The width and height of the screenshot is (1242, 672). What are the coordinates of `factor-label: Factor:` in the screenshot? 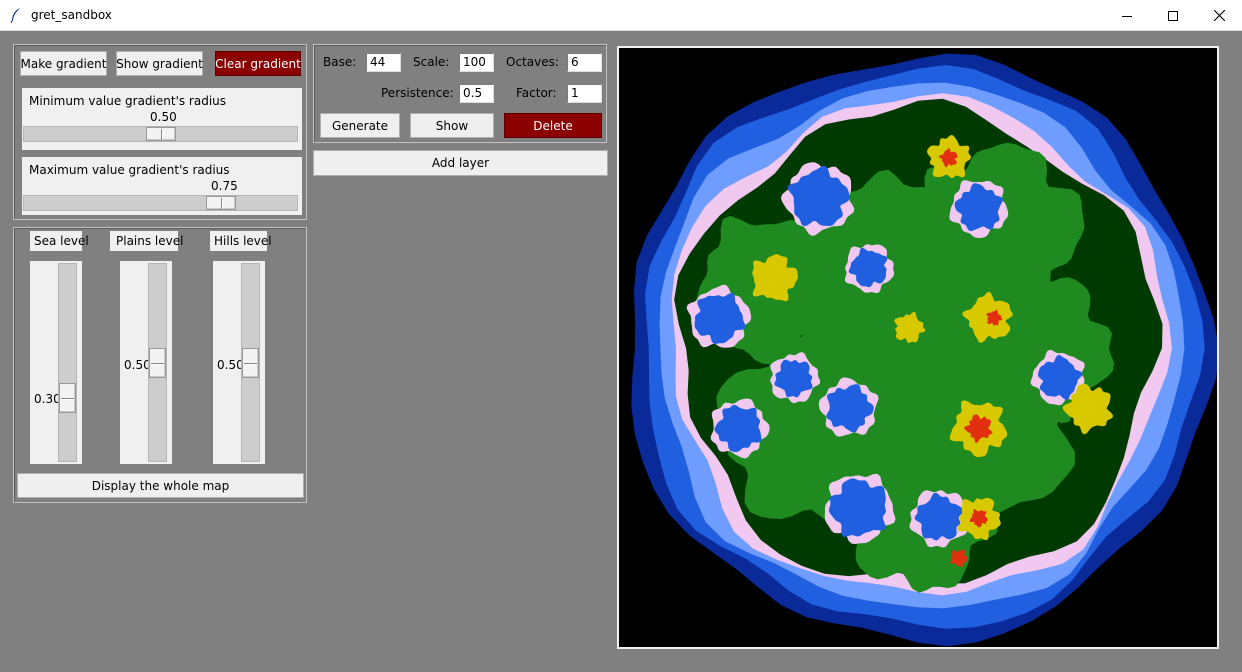 It's located at (536, 93).